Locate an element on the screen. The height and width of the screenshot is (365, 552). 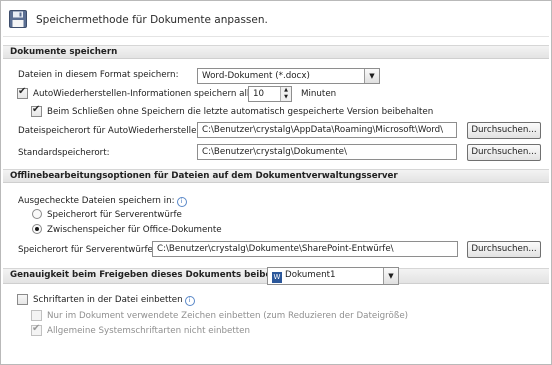
document-dropdown: W Dokument1 ▼ is located at coordinates (333, 276).